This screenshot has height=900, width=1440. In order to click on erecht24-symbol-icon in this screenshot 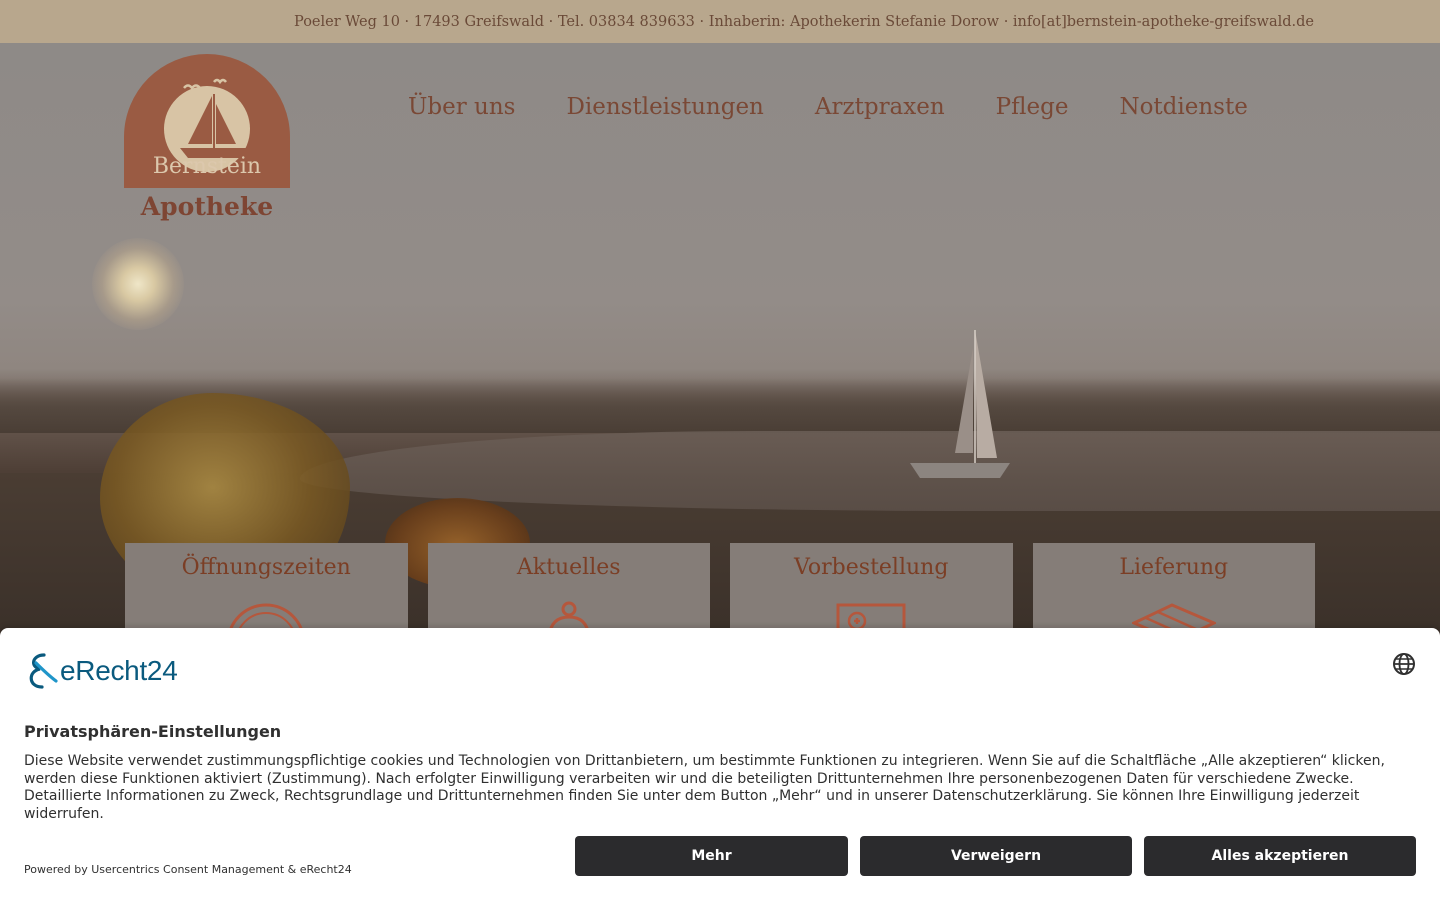, I will do `click(43, 671)`.